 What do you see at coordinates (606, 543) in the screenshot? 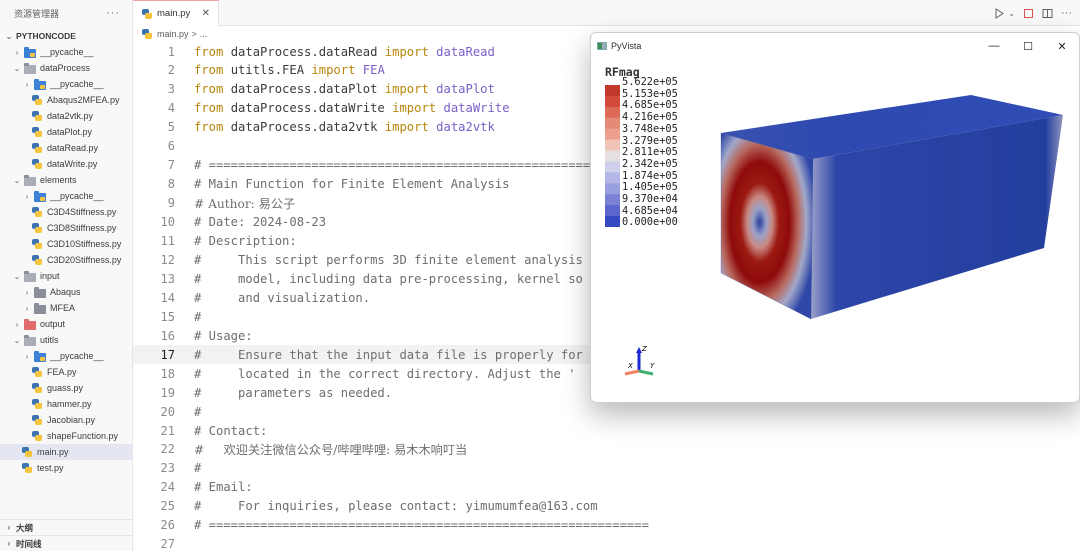
I see `code-line: 27` at bounding box center [606, 543].